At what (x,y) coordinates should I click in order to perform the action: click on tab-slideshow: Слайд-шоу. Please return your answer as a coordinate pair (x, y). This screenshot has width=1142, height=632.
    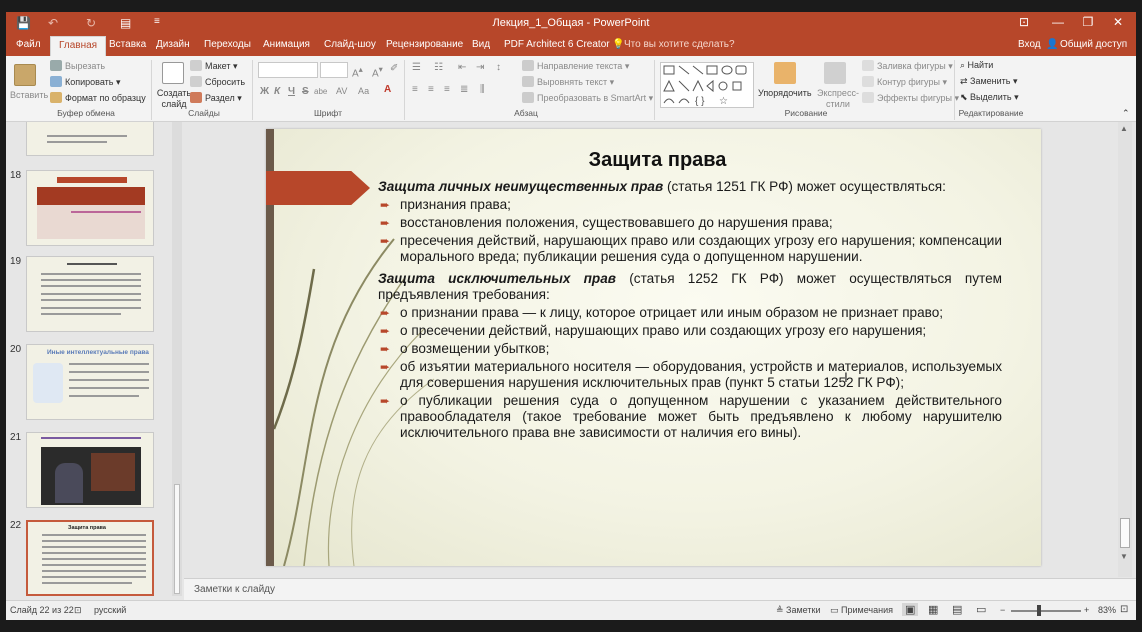
    Looking at the image, I should click on (350, 44).